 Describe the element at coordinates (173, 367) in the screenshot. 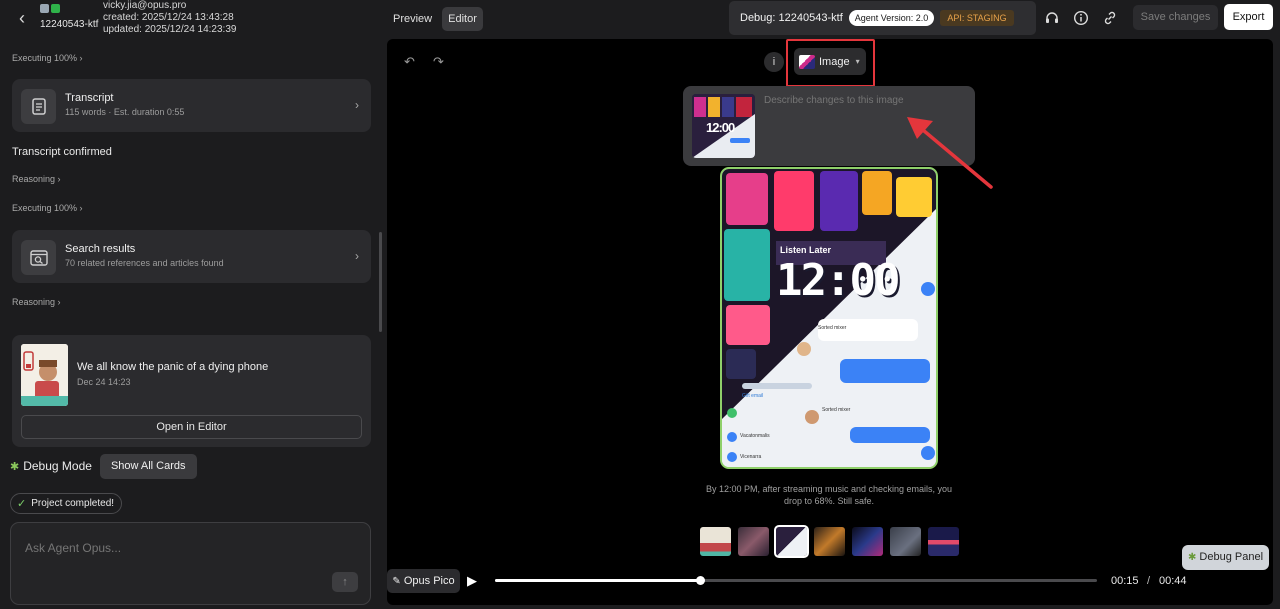

I see `video-card-title: We all know the panic of a dying phone` at that location.